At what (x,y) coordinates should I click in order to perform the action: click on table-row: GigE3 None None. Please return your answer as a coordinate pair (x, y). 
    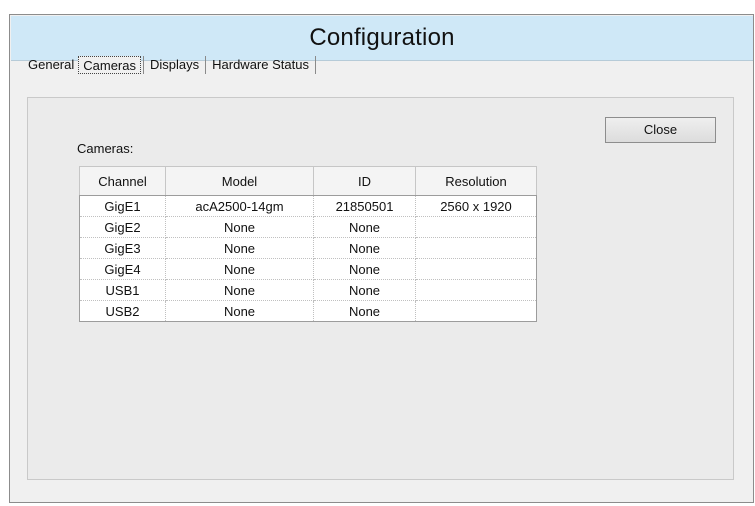
    Looking at the image, I should click on (308, 248).